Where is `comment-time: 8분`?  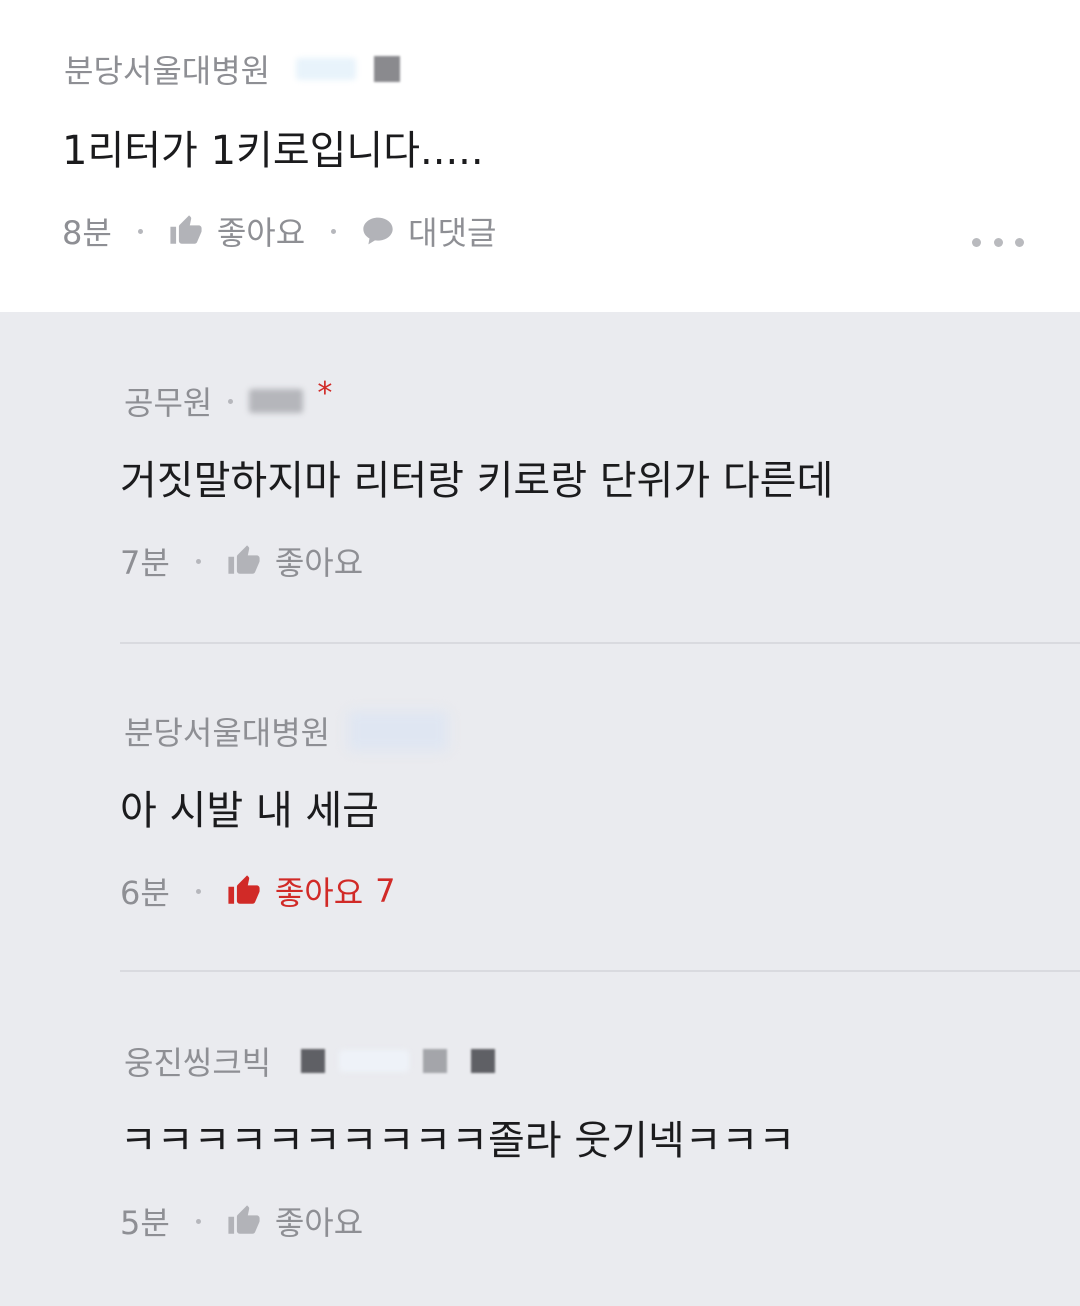
comment-time: 8분 is located at coordinates (87, 233).